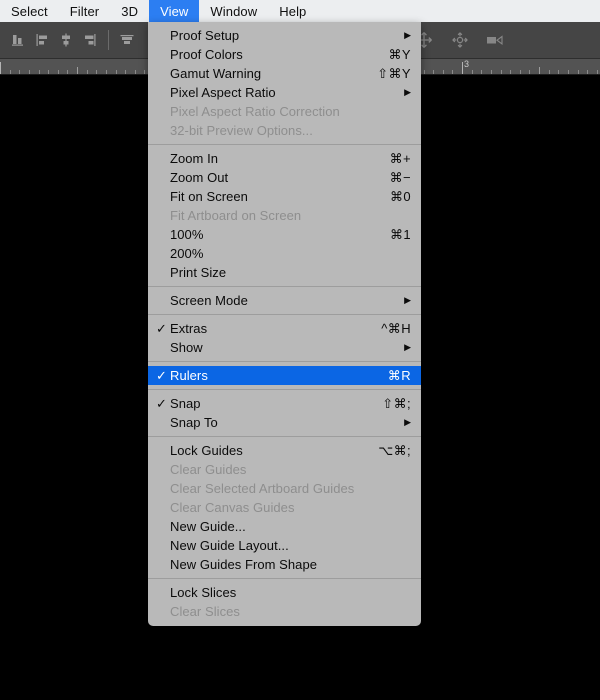 The image size is (600, 700). What do you see at coordinates (284, 488) in the screenshot?
I see `menu-item-clear-selected-artboard-guides: Clear Selected Artboard Guides` at bounding box center [284, 488].